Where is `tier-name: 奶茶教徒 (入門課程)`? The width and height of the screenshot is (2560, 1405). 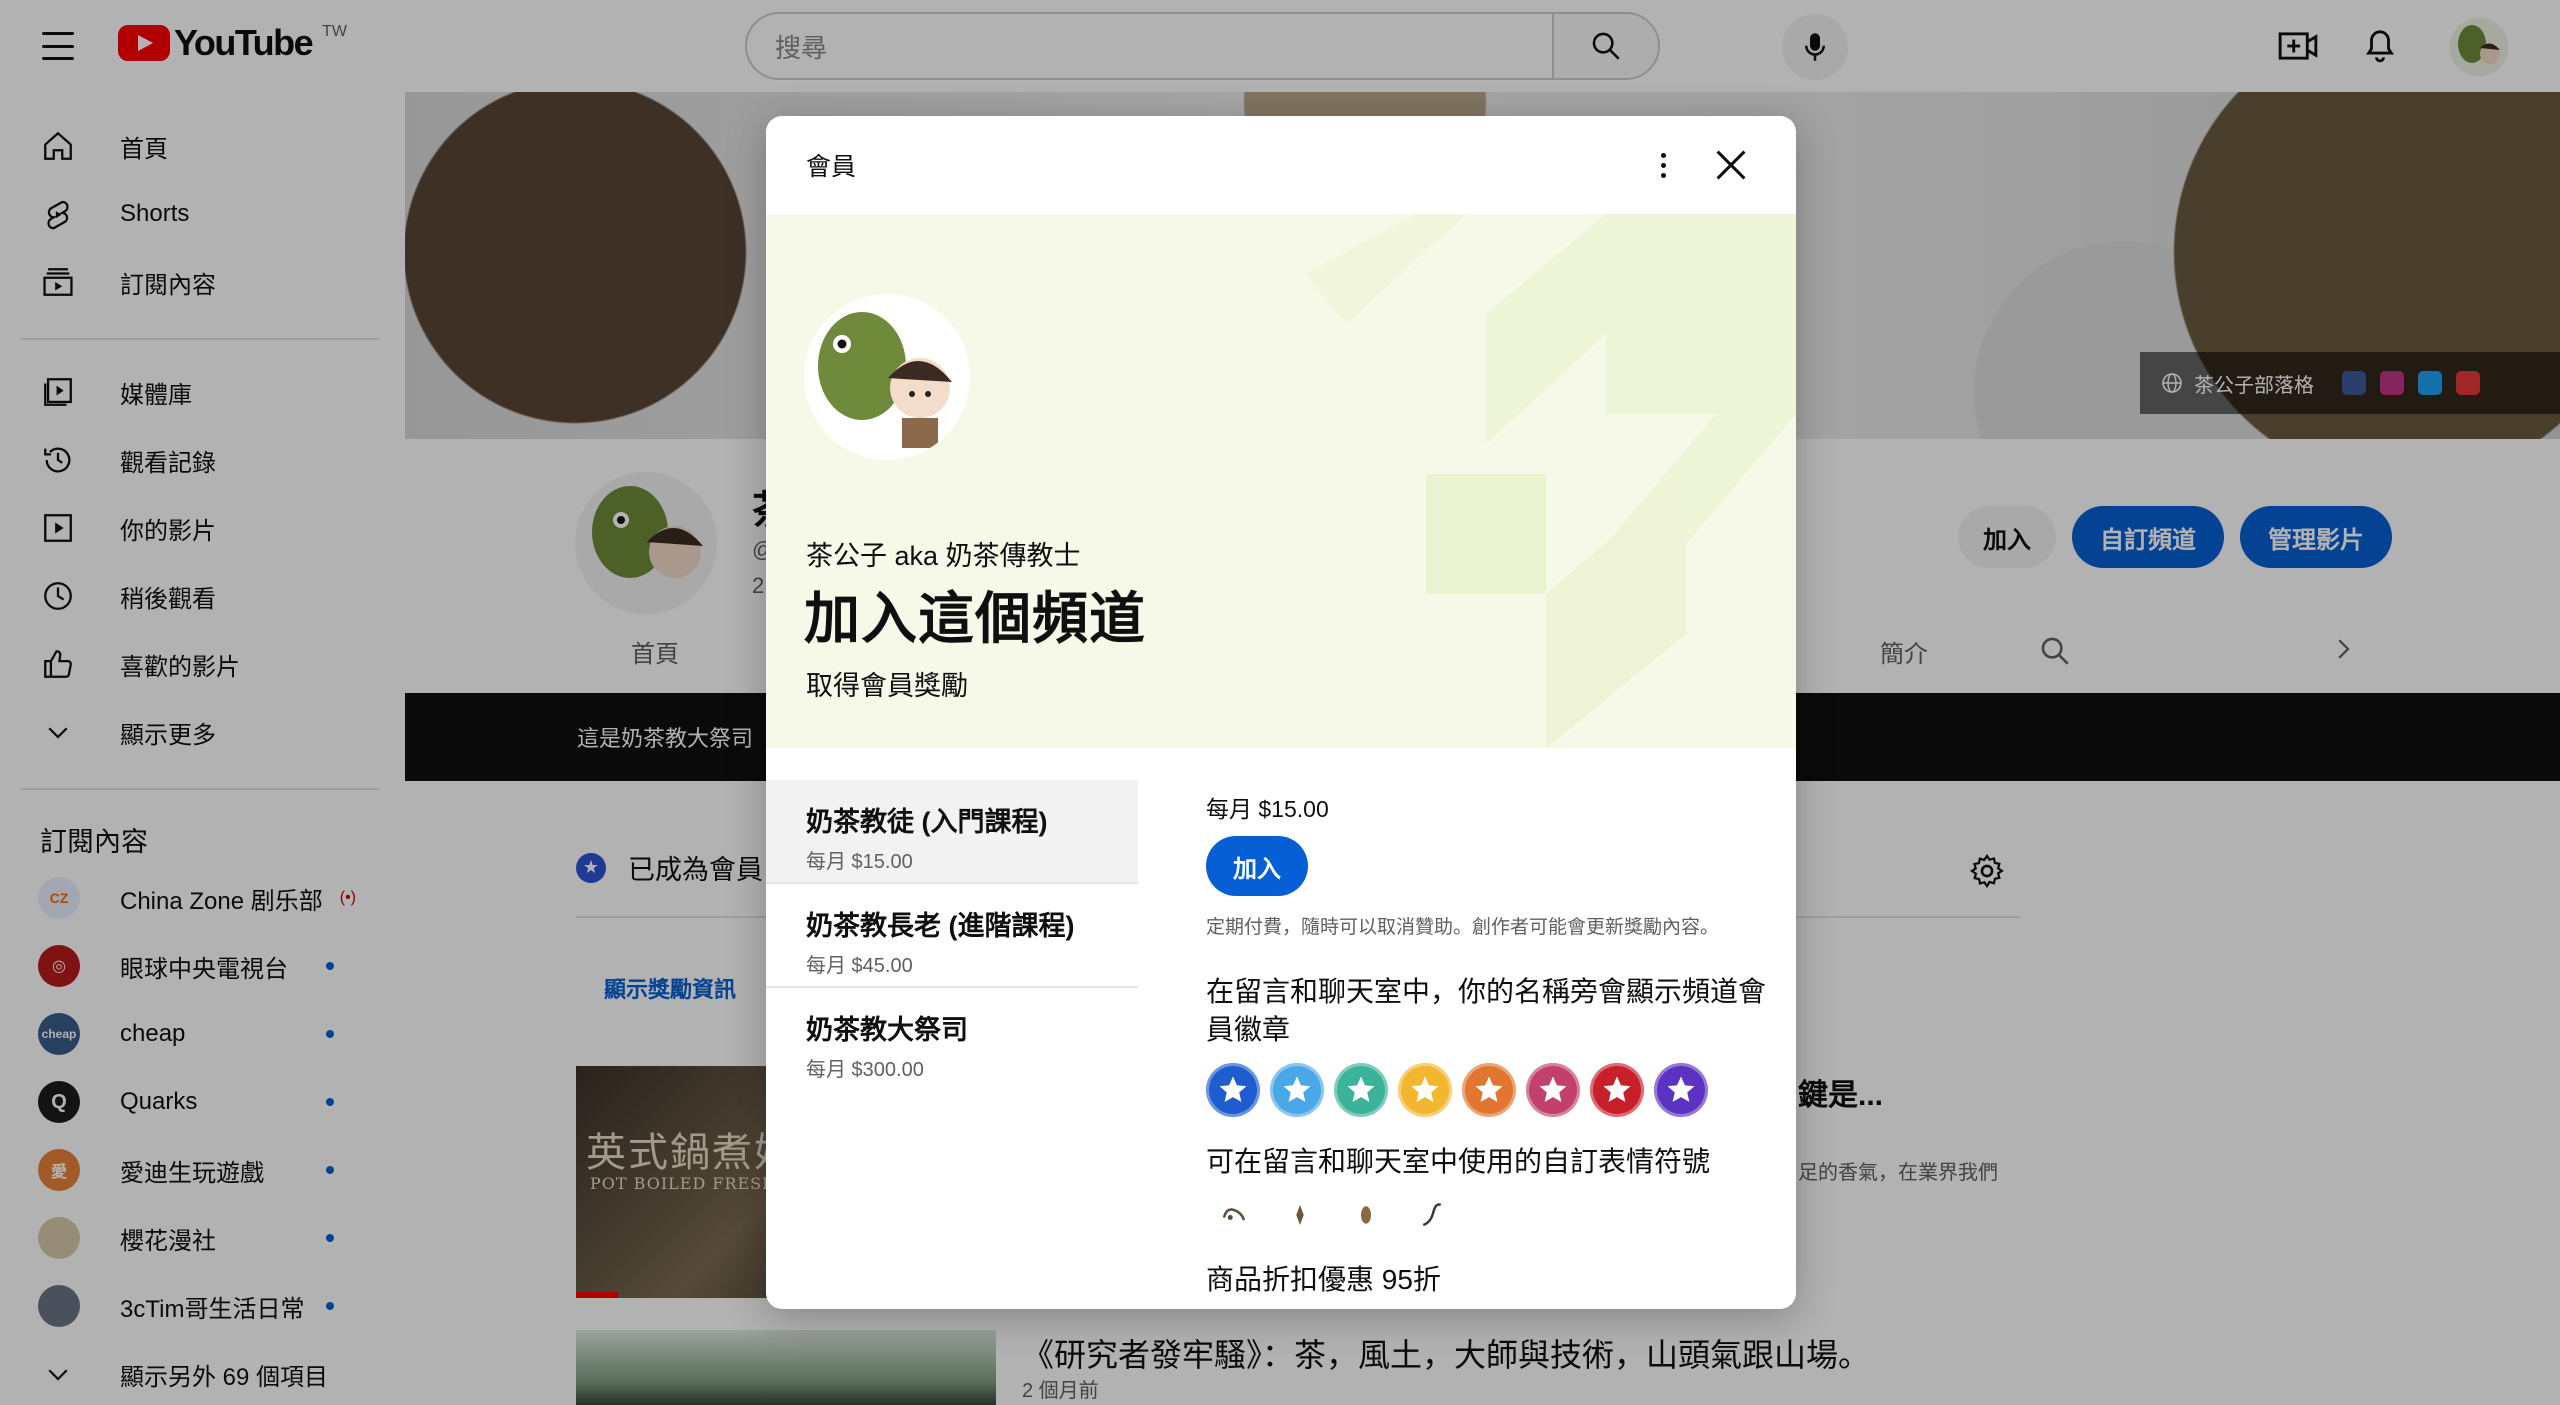
tier-name: 奶茶教徒 (入門課程) is located at coordinates (927, 822).